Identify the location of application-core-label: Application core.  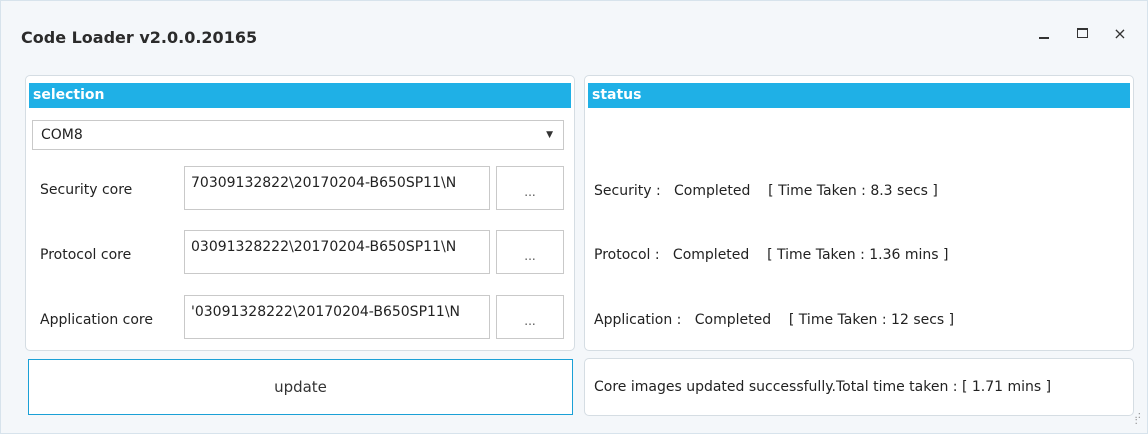
(96, 320).